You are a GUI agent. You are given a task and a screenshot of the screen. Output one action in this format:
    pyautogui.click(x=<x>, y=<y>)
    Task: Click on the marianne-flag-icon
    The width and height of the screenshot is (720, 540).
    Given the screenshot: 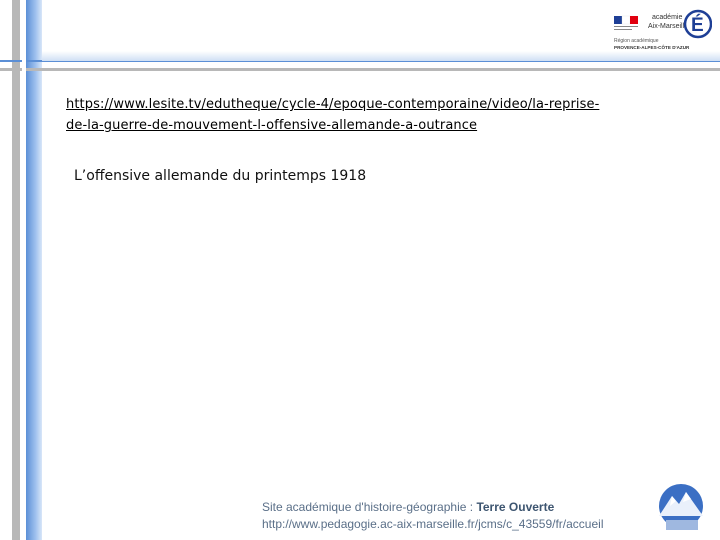 What is the action you would take?
    pyautogui.click(x=626, y=22)
    